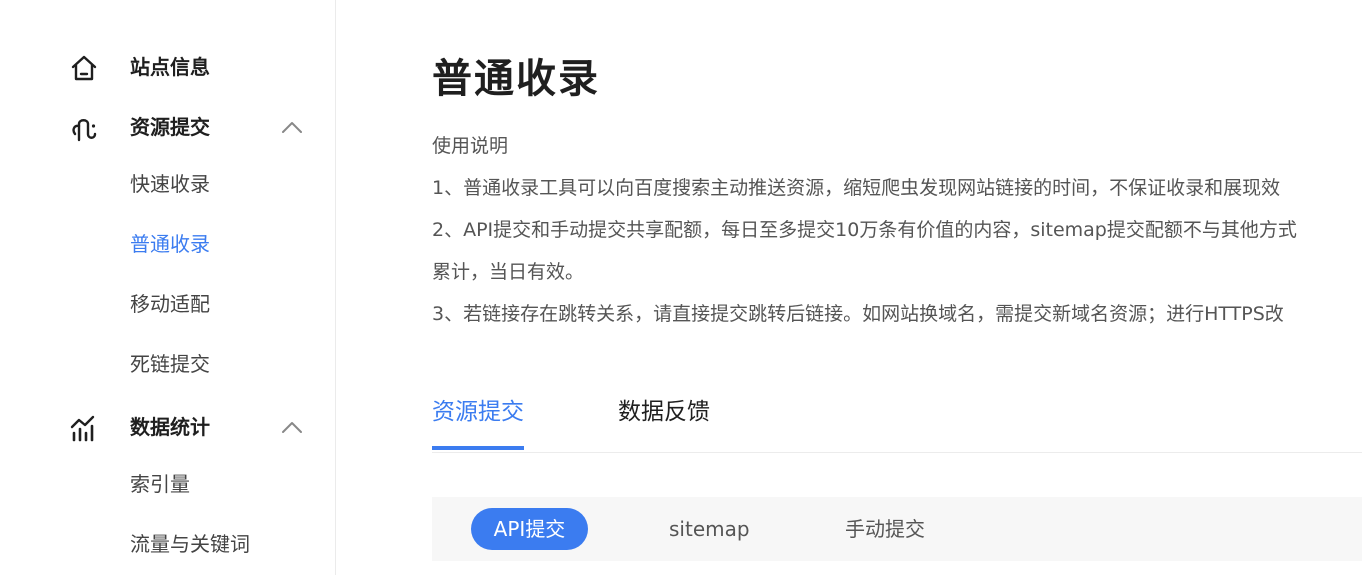 The height and width of the screenshot is (575, 1362). I want to click on tab-data-feedback: 数据反馈, so click(664, 420).